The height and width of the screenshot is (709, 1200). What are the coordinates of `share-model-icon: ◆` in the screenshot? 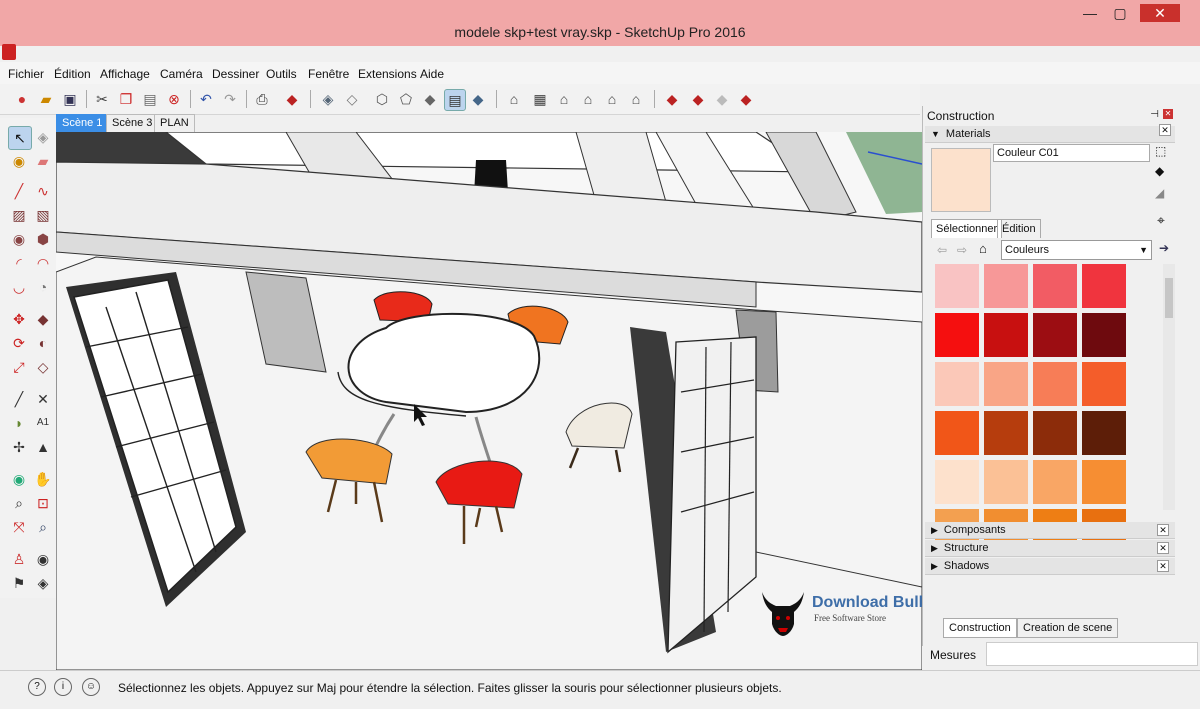 It's located at (698, 99).